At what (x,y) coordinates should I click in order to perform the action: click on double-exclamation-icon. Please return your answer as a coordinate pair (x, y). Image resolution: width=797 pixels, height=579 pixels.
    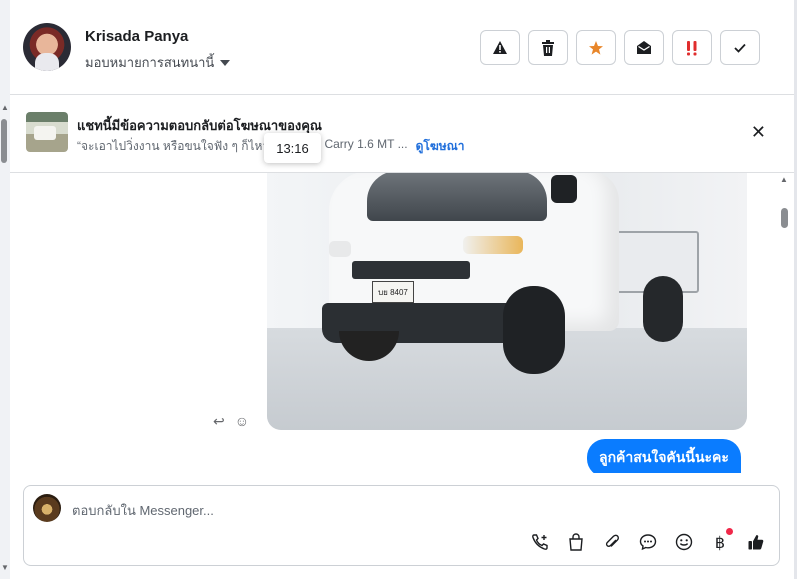
    Looking at the image, I should click on (692, 47).